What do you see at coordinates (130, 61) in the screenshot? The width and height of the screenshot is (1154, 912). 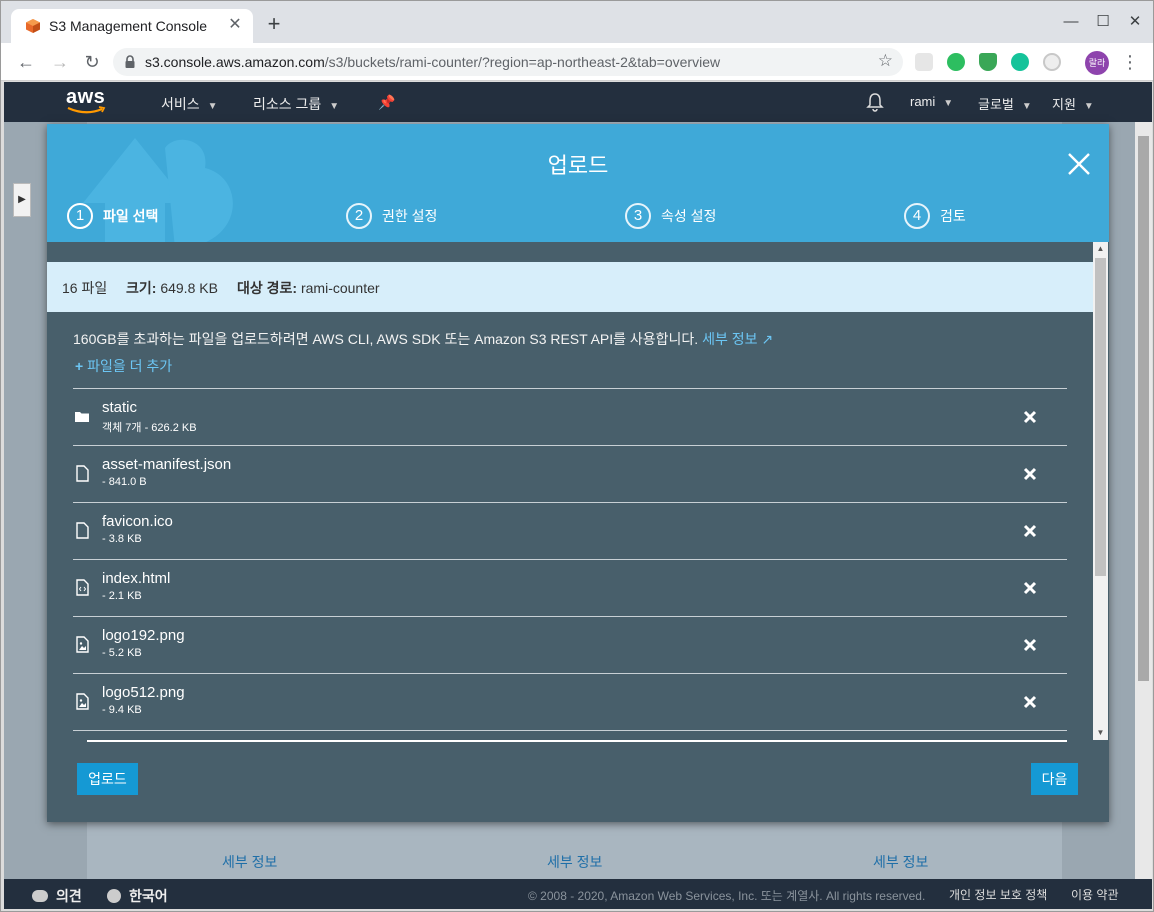 I see `lock-icon` at bounding box center [130, 61].